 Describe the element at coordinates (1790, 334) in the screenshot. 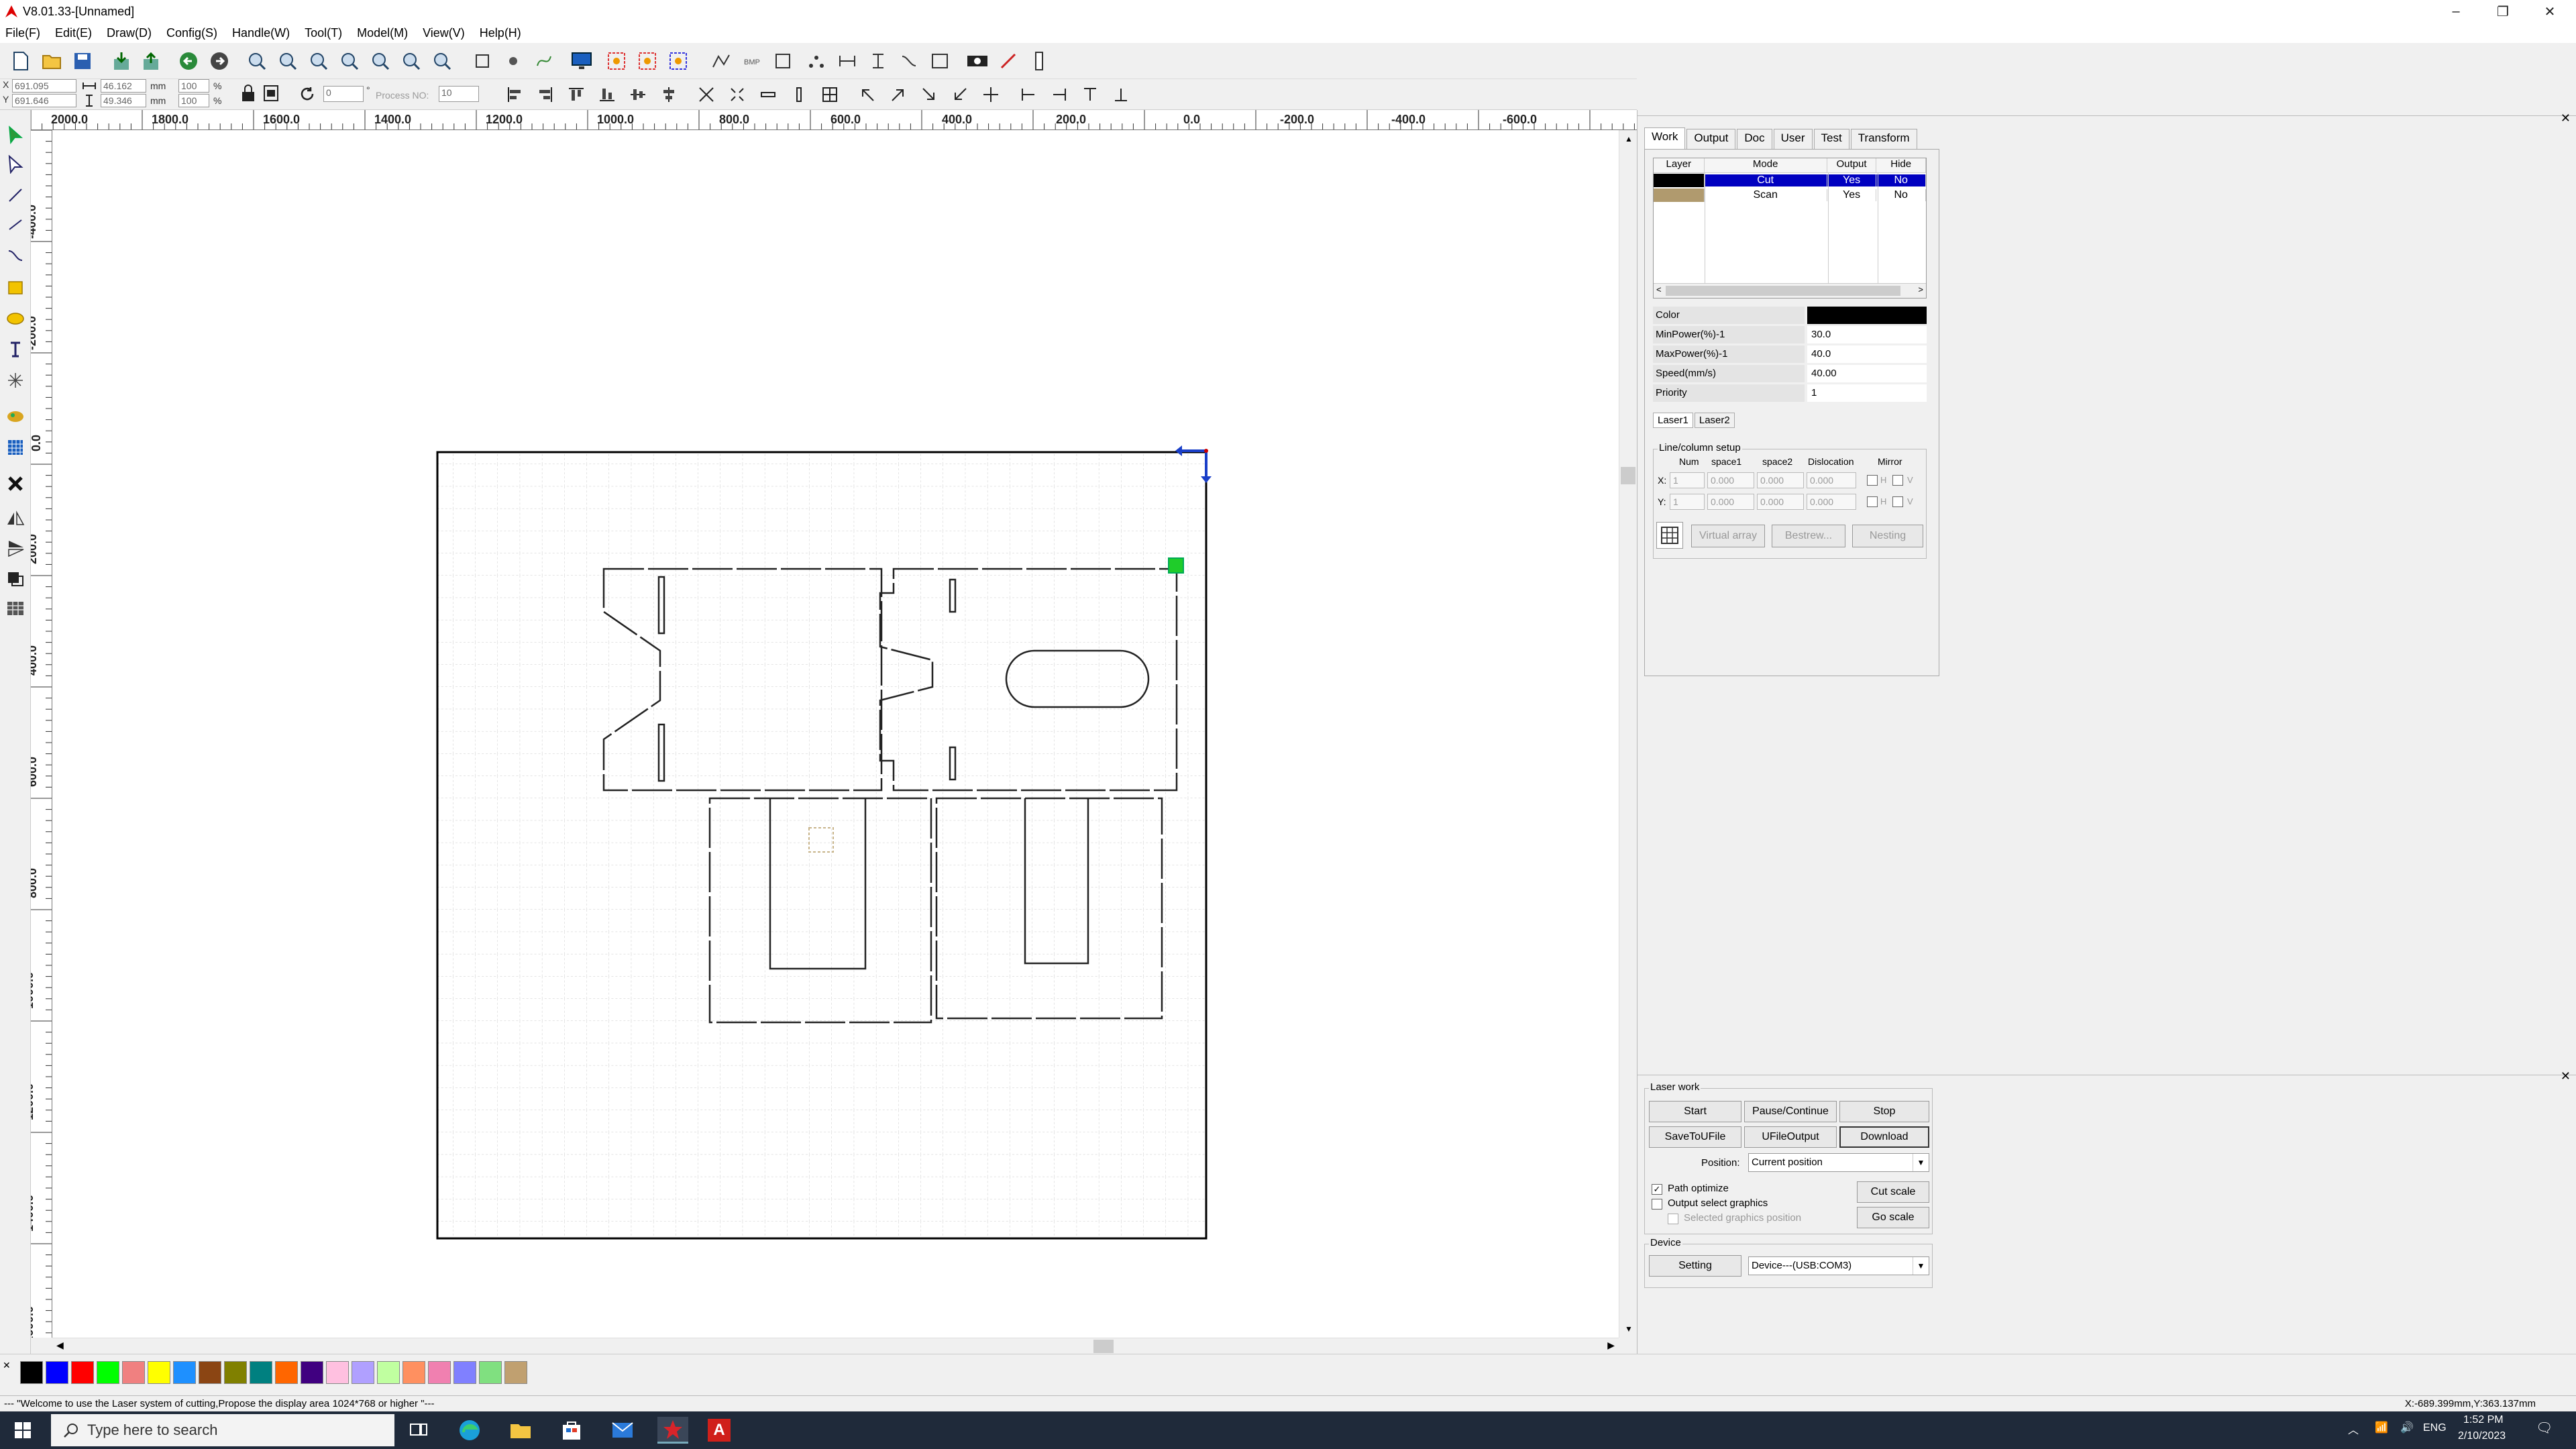

I see `prop-minpower: MinPower(%)-1 30.0` at that location.